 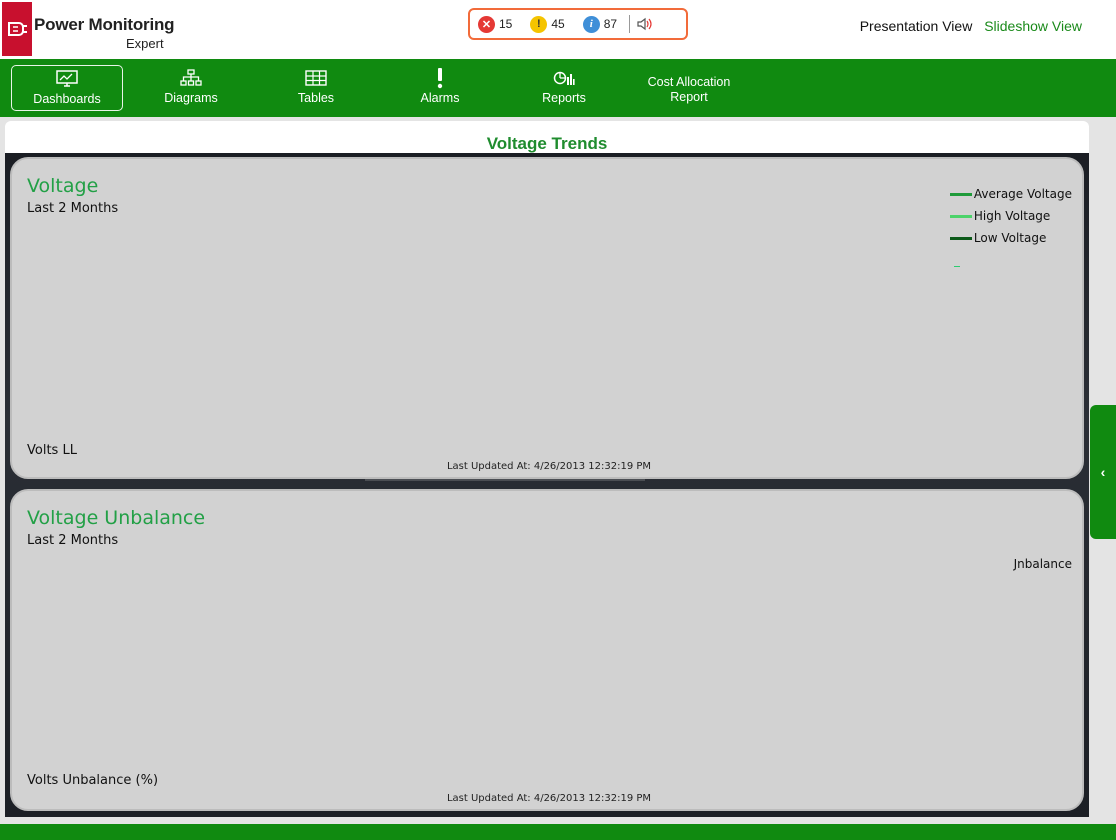 I want to click on nav-diagrams-label: Diagrams, so click(x=191, y=98).